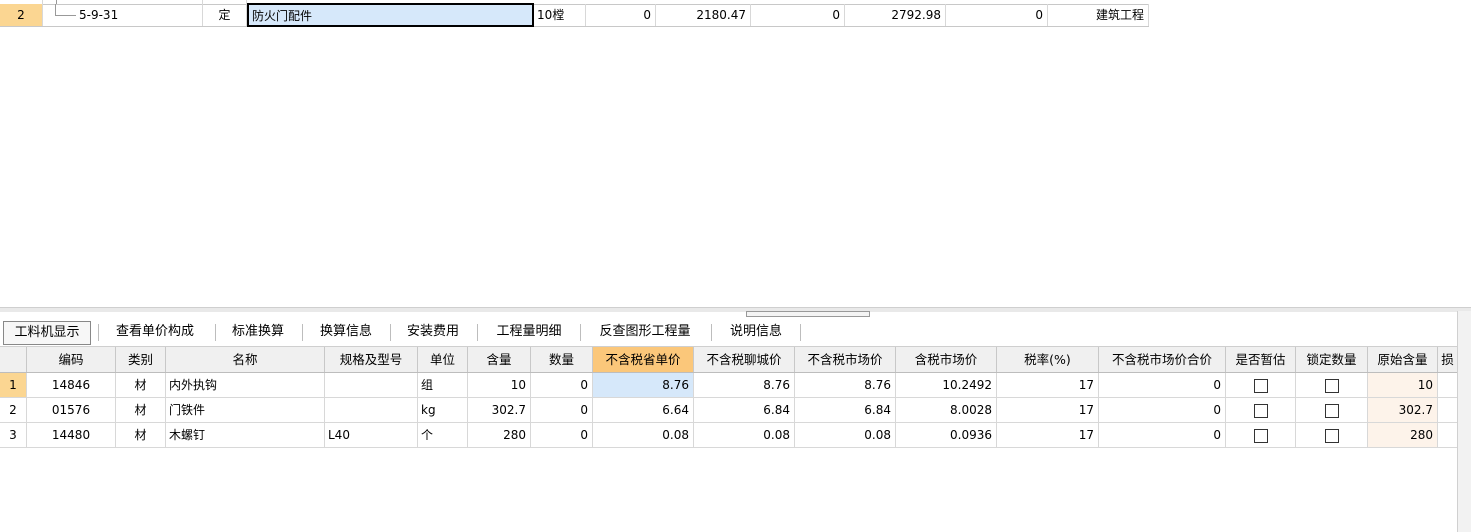  What do you see at coordinates (371, 359) in the screenshot?
I see `header-spec: 规格及型号` at bounding box center [371, 359].